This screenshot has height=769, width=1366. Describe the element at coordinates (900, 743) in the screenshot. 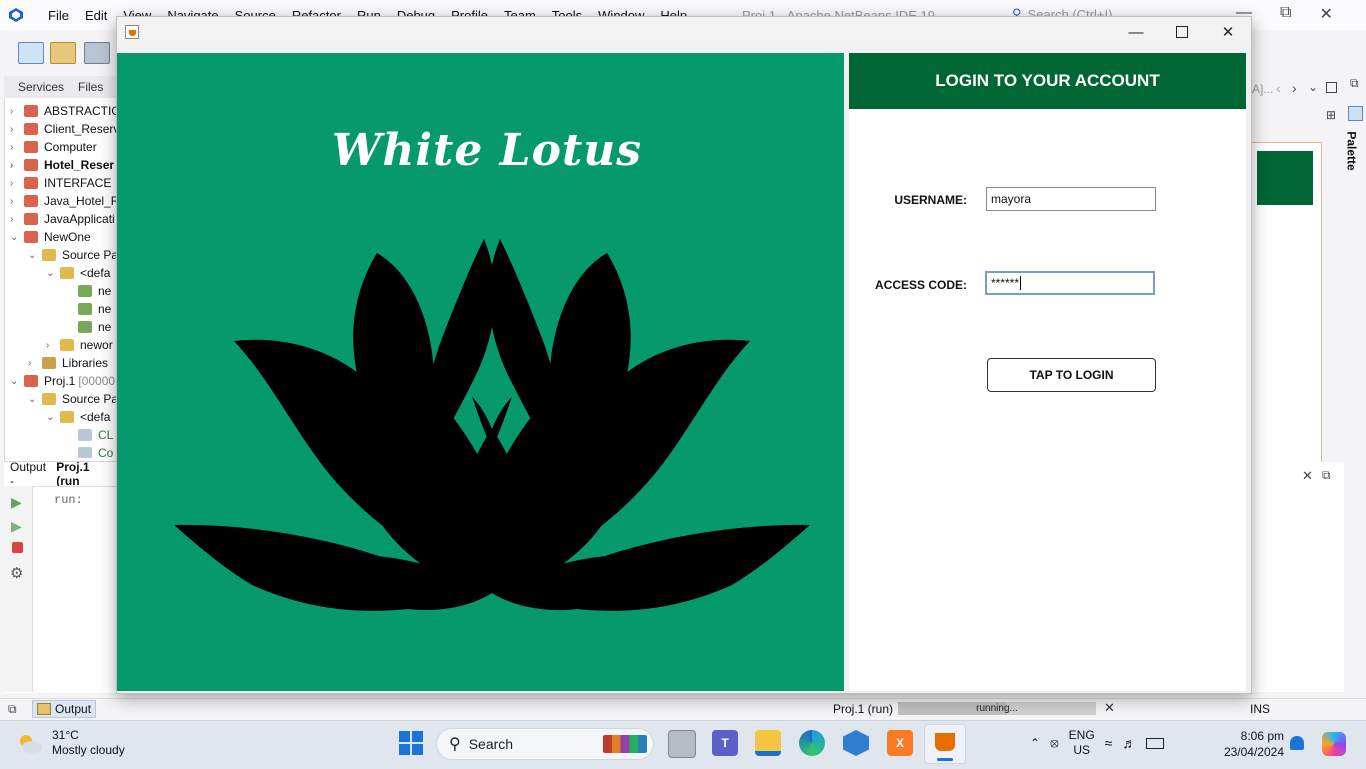

I see `xampp-icon: X` at that location.